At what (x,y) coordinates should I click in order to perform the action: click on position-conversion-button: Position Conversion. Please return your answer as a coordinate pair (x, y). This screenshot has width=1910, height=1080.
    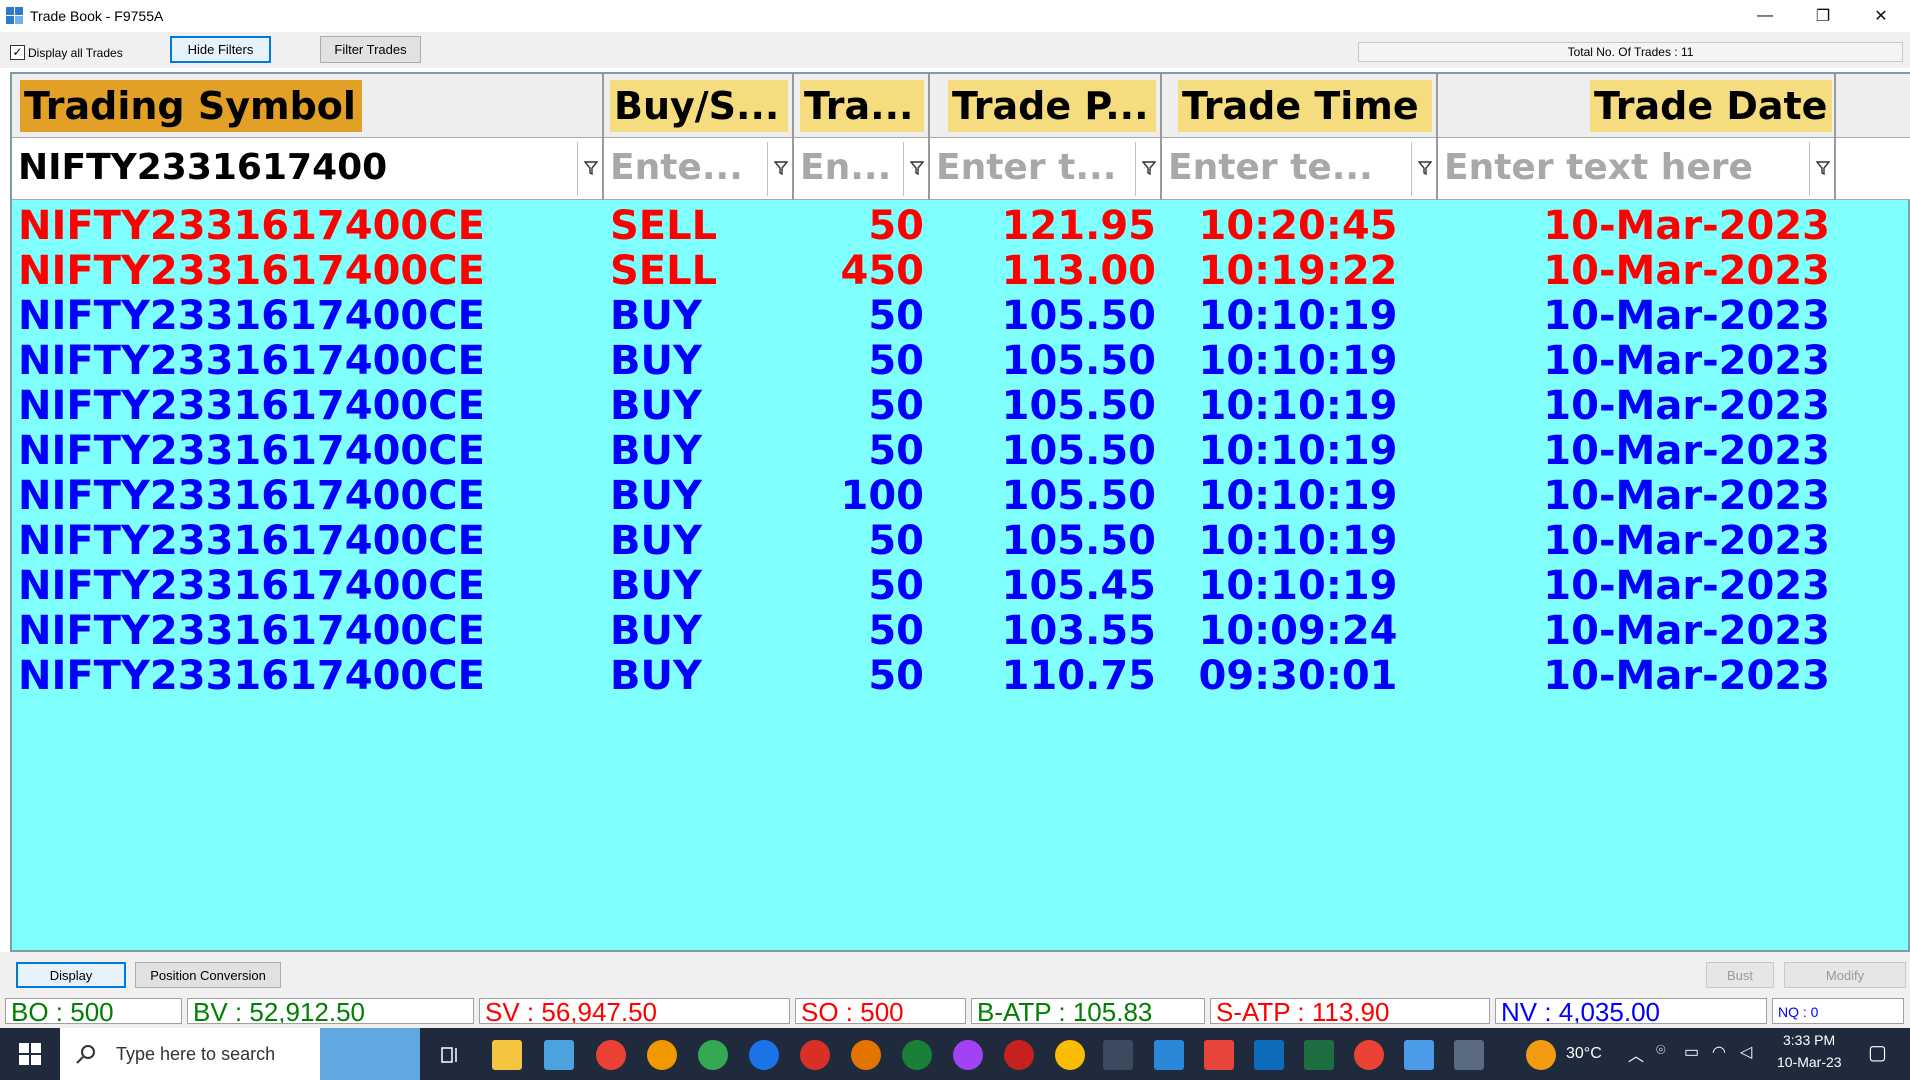
    Looking at the image, I should click on (208, 975).